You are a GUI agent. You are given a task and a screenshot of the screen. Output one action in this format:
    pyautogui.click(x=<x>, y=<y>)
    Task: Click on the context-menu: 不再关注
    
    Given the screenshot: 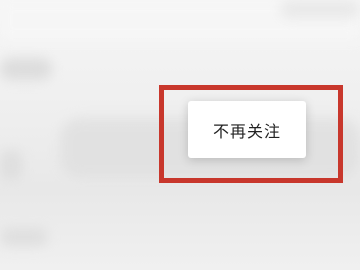 What is the action you would take?
    pyautogui.click(x=247, y=129)
    